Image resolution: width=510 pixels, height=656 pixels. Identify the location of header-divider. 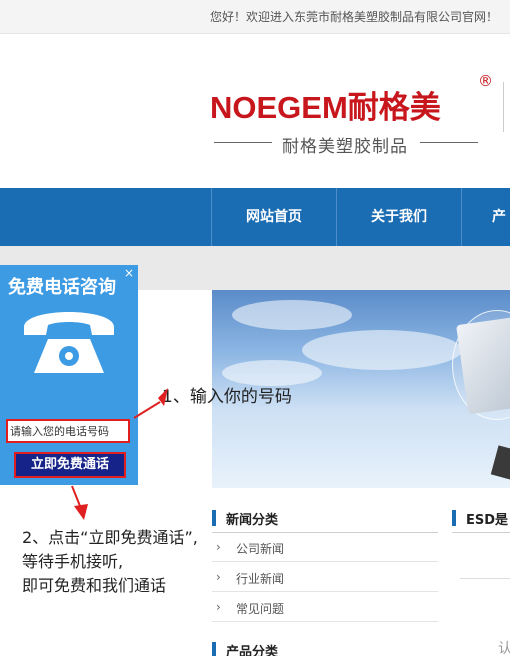
(503, 107).